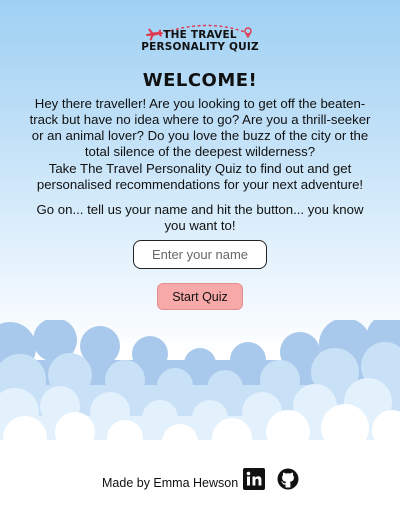 This screenshot has width=400, height=510. I want to click on github-link, so click(288, 479).